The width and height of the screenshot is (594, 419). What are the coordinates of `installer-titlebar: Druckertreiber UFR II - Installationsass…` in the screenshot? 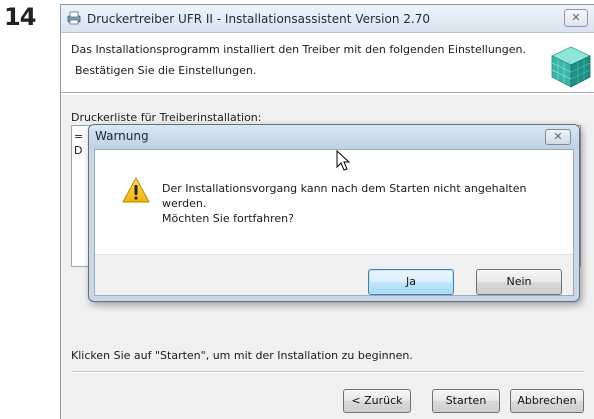 It's located at (327, 19).